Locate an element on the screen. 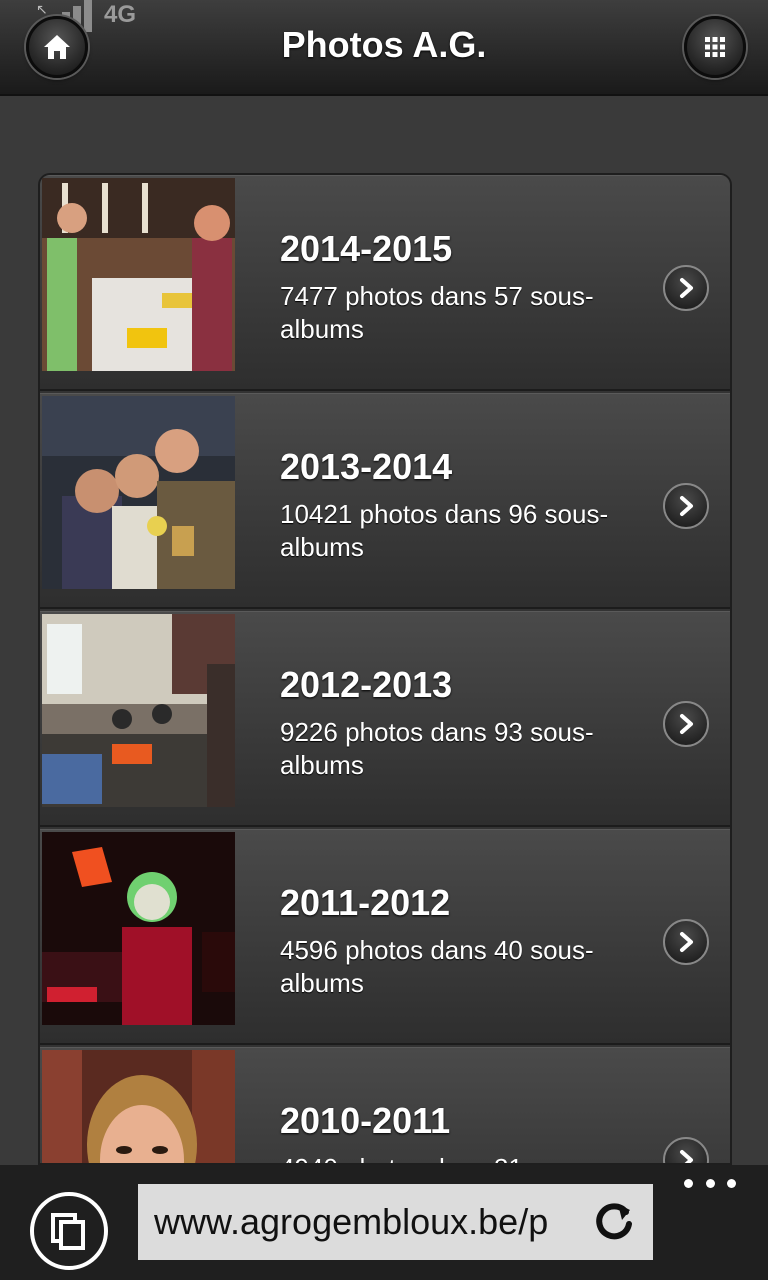 This screenshot has width=768, height=1280. browser-address-bar: www.agrogembloux.be/p is located at coordinates (384, 1222).